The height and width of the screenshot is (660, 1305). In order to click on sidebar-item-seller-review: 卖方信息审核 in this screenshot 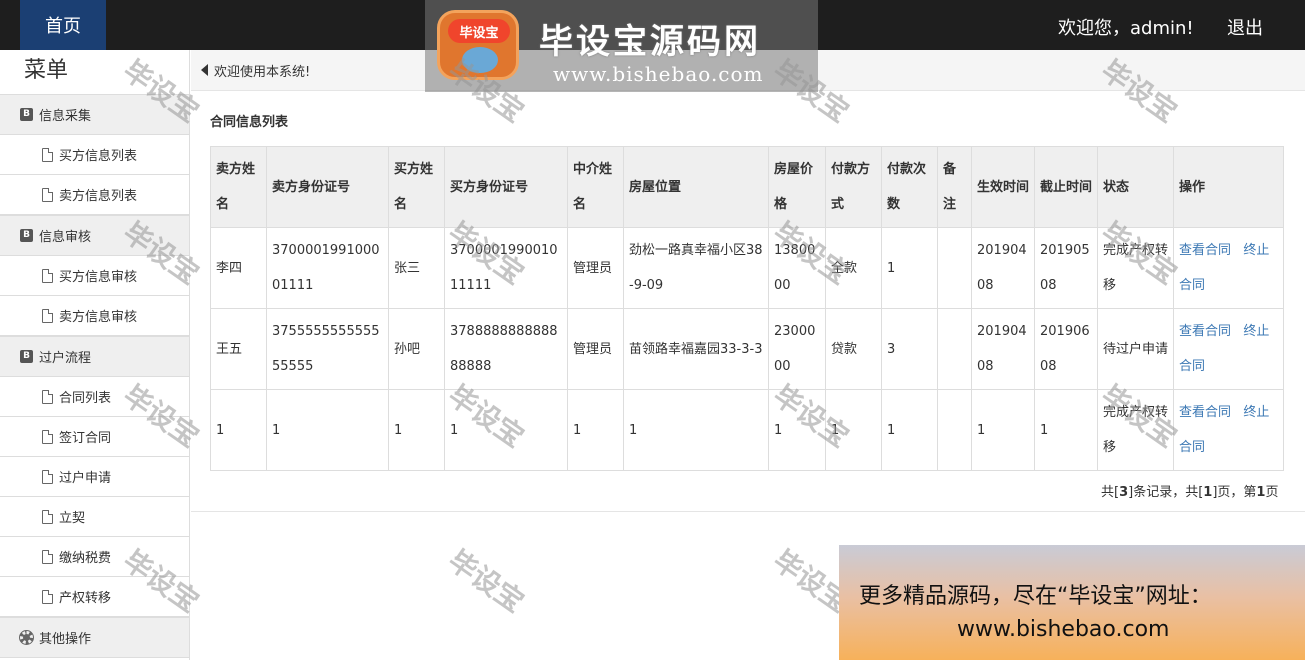, I will do `click(94, 316)`.